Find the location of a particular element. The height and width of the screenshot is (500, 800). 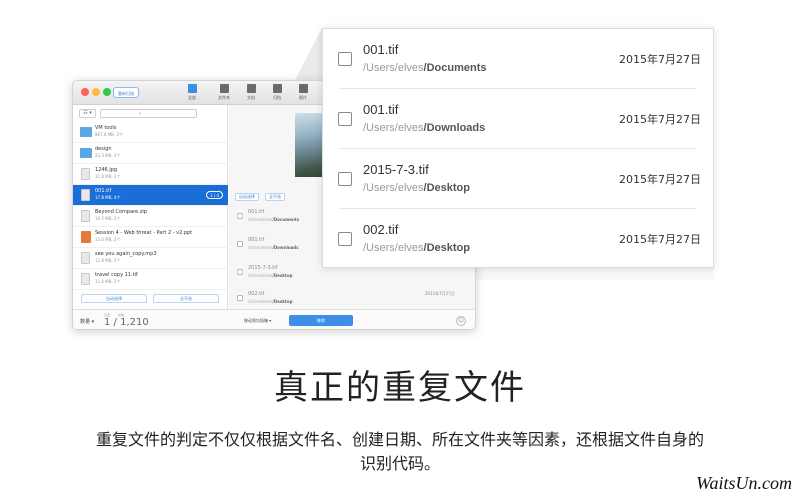

duplicate-file-row: 2015-7-3.tif /Users/elves/Desktop is located at coordinates (282, 274).